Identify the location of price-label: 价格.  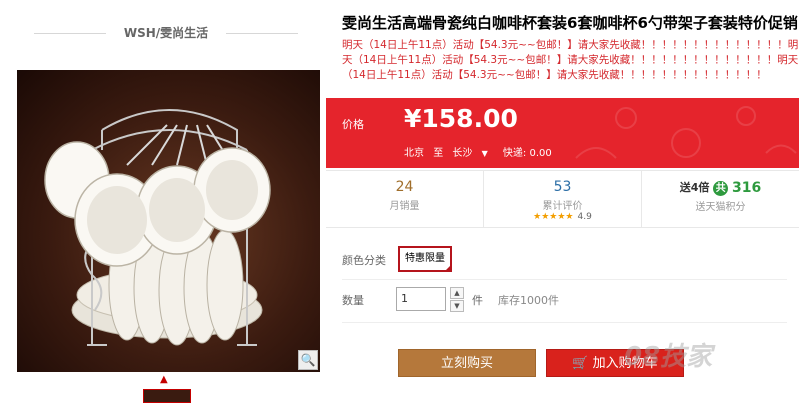
(353, 124).